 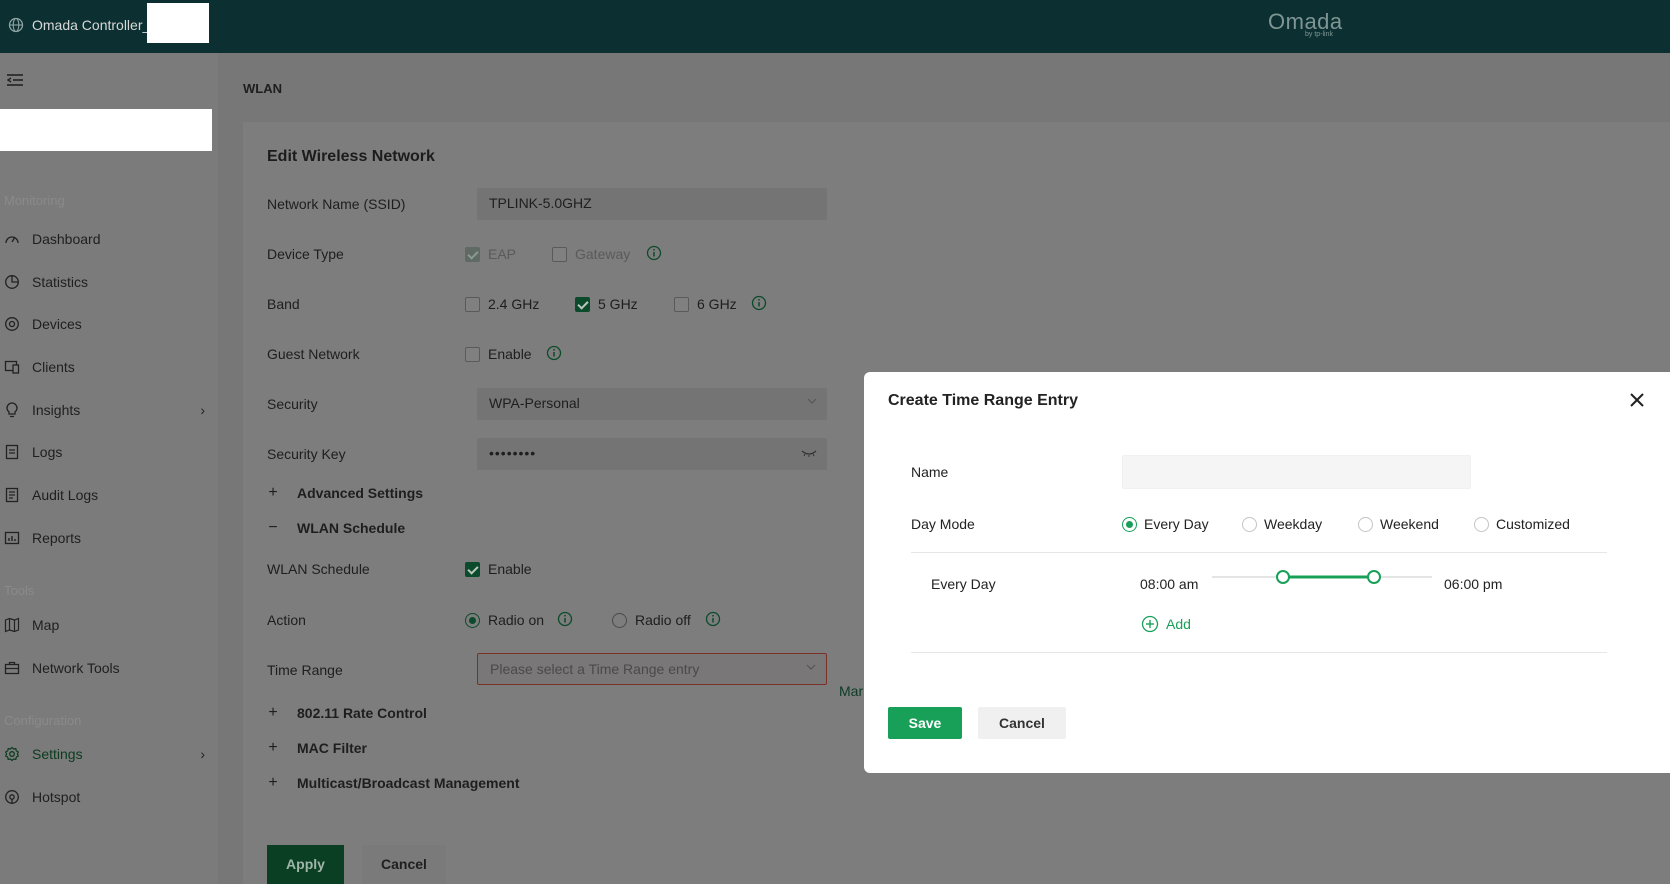 What do you see at coordinates (332, 748) in the screenshot?
I see `section-label: MAC Filter` at bounding box center [332, 748].